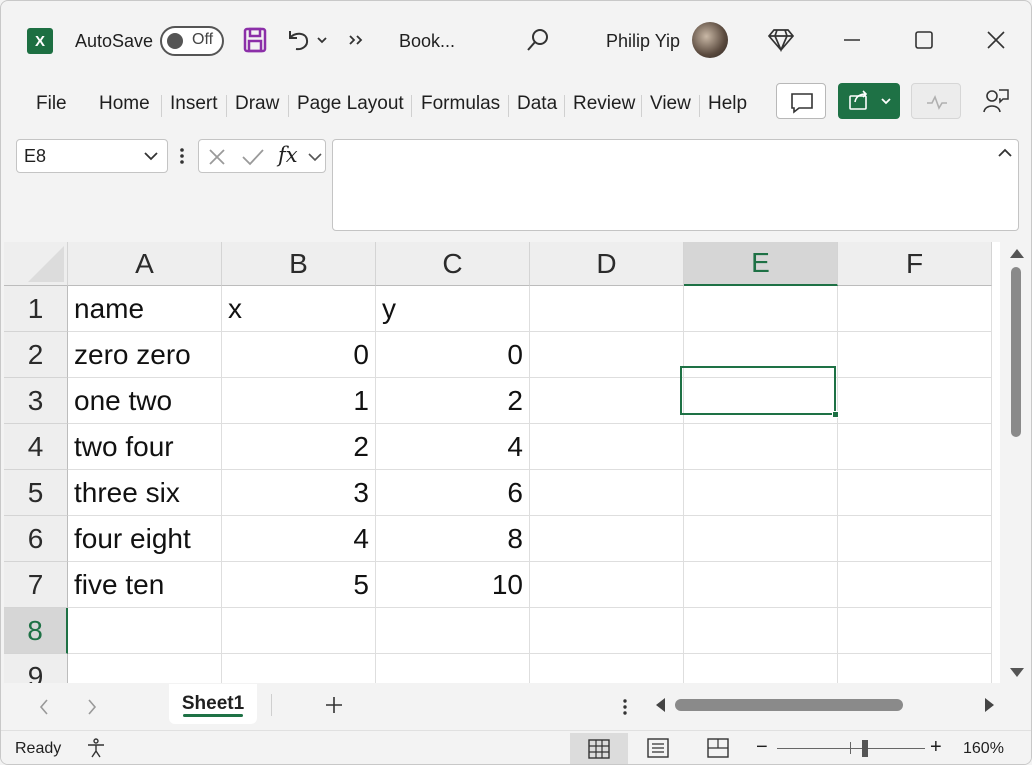  Describe the element at coordinates (852, 40) in the screenshot. I see `minimize-button` at that location.